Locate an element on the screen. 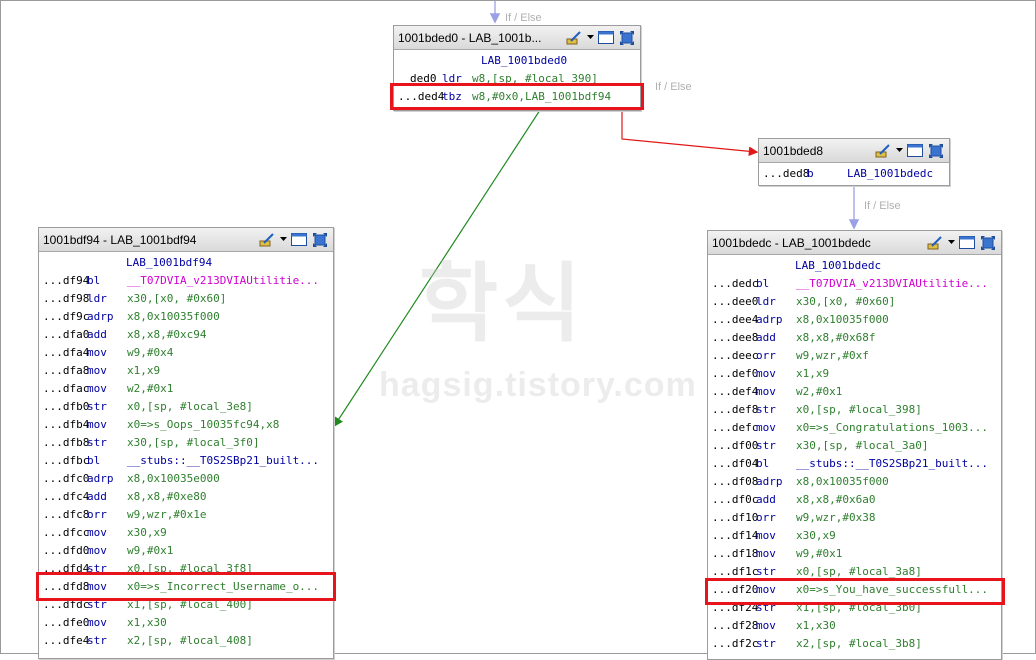 The width and height of the screenshot is (1036, 660). instruction-mnemonic: b is located at coordinates (810, 173).